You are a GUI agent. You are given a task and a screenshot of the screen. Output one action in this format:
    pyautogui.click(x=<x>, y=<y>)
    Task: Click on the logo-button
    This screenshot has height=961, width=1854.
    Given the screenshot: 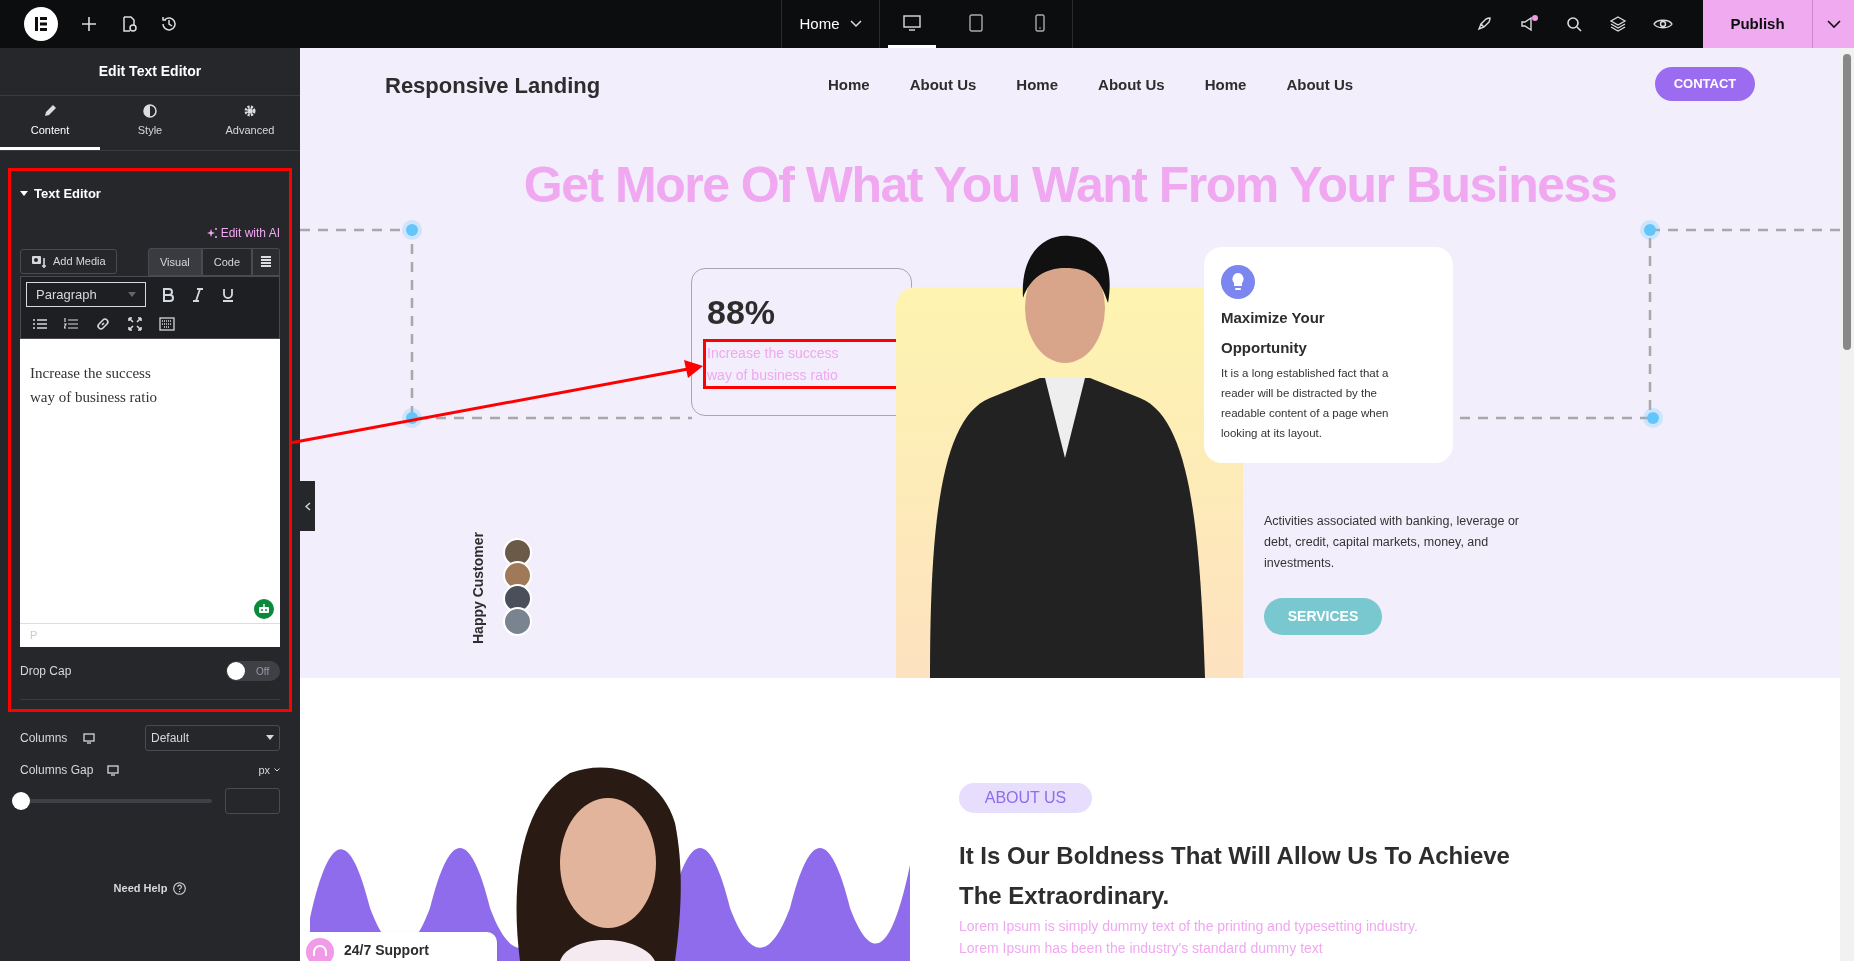 What is the action you would take?
    pyautogui.click(x=41, y=24)
    